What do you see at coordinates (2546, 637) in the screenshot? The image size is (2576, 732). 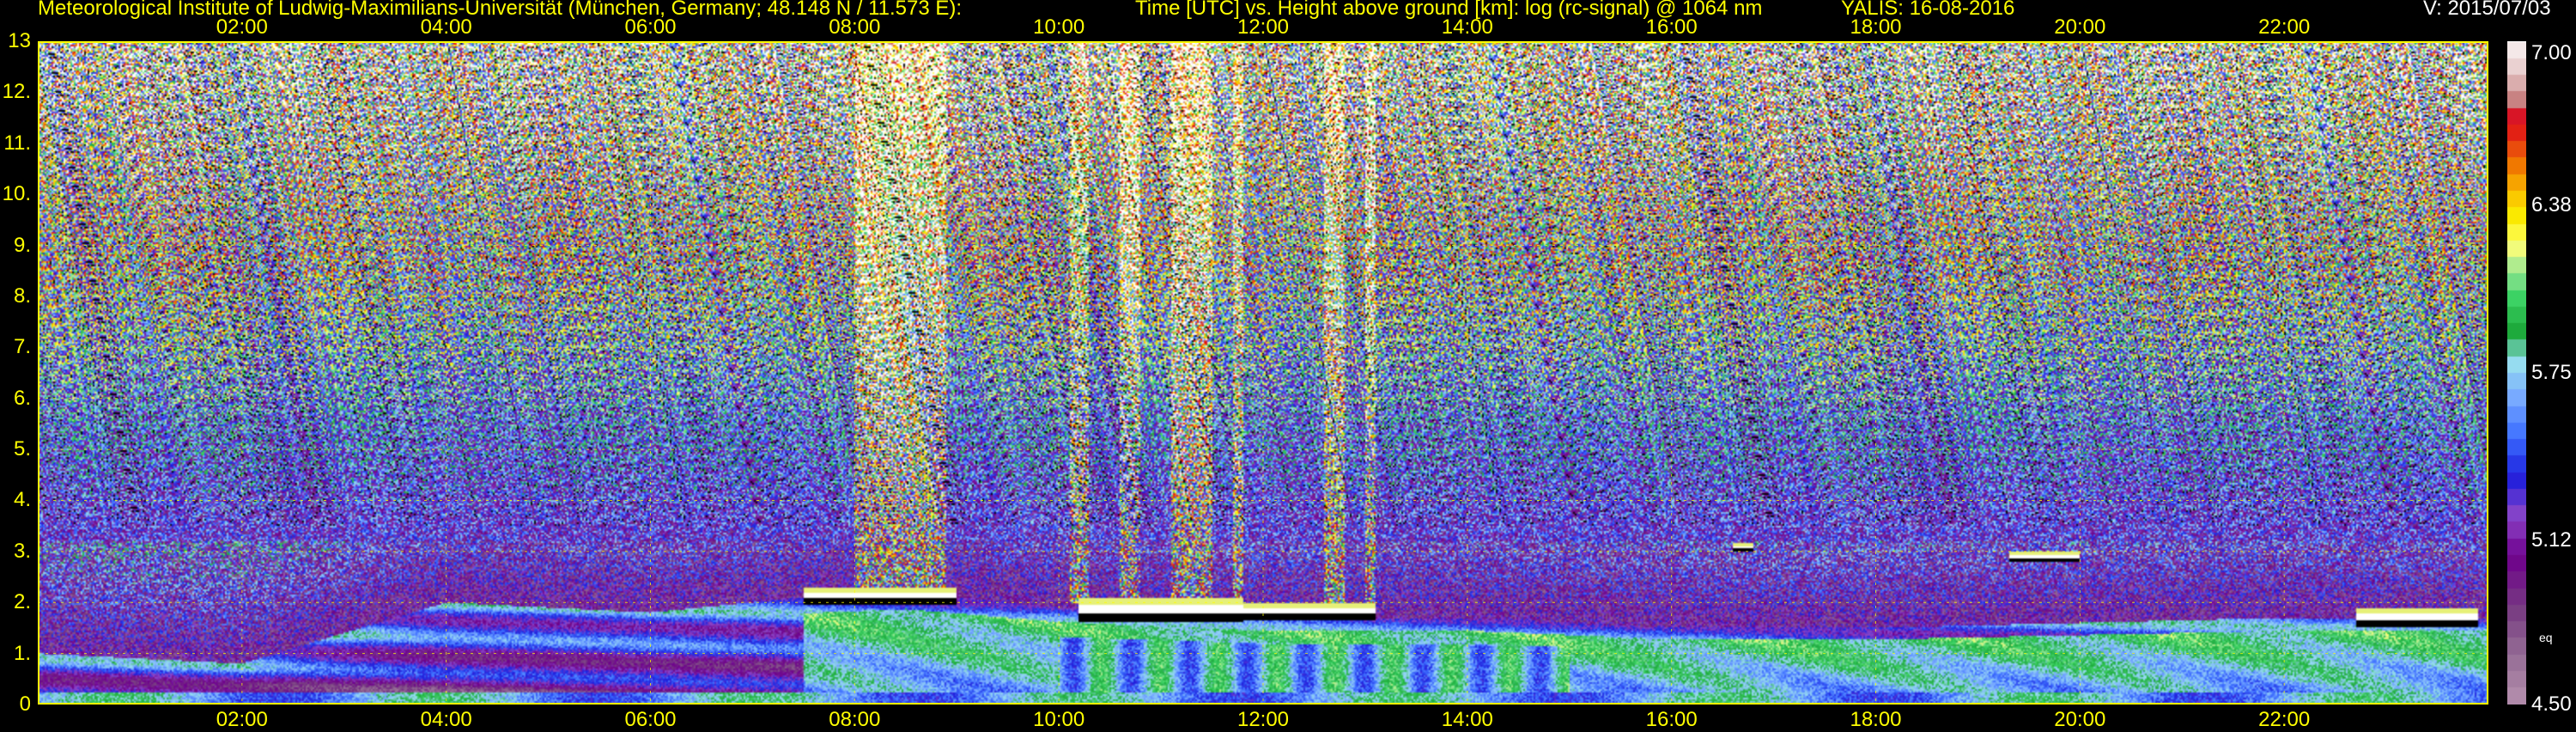 I see `colorbar-unit: eq` at bounding box center [2546, 637].